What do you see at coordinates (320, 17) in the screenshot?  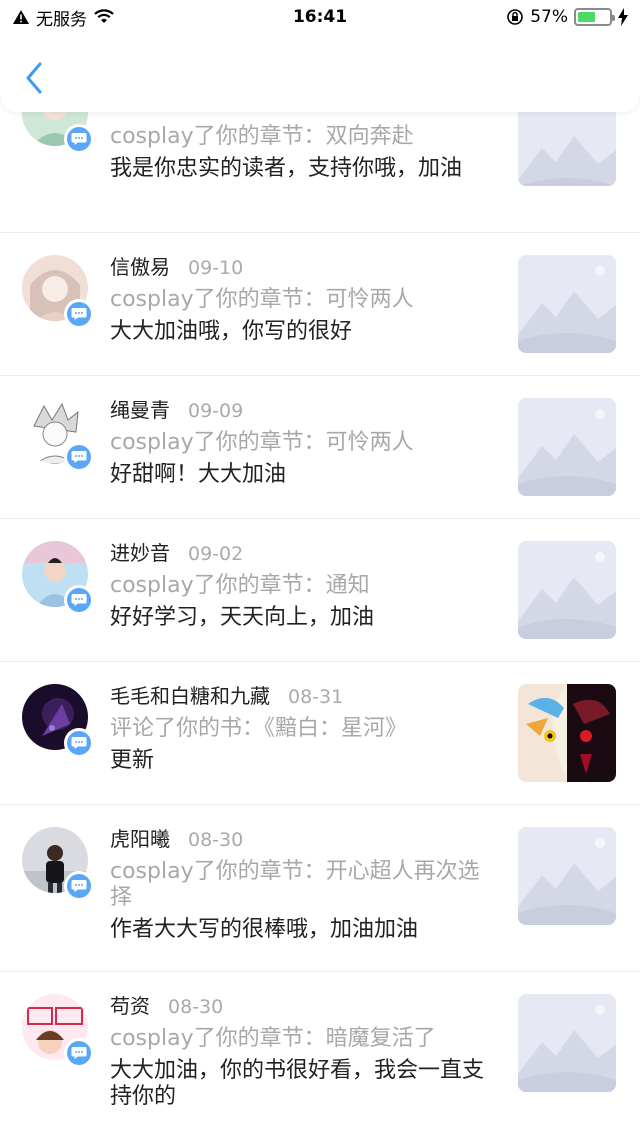 I see `status-bar: 无服务 16:41 57%` at bounding box center [320, 17].